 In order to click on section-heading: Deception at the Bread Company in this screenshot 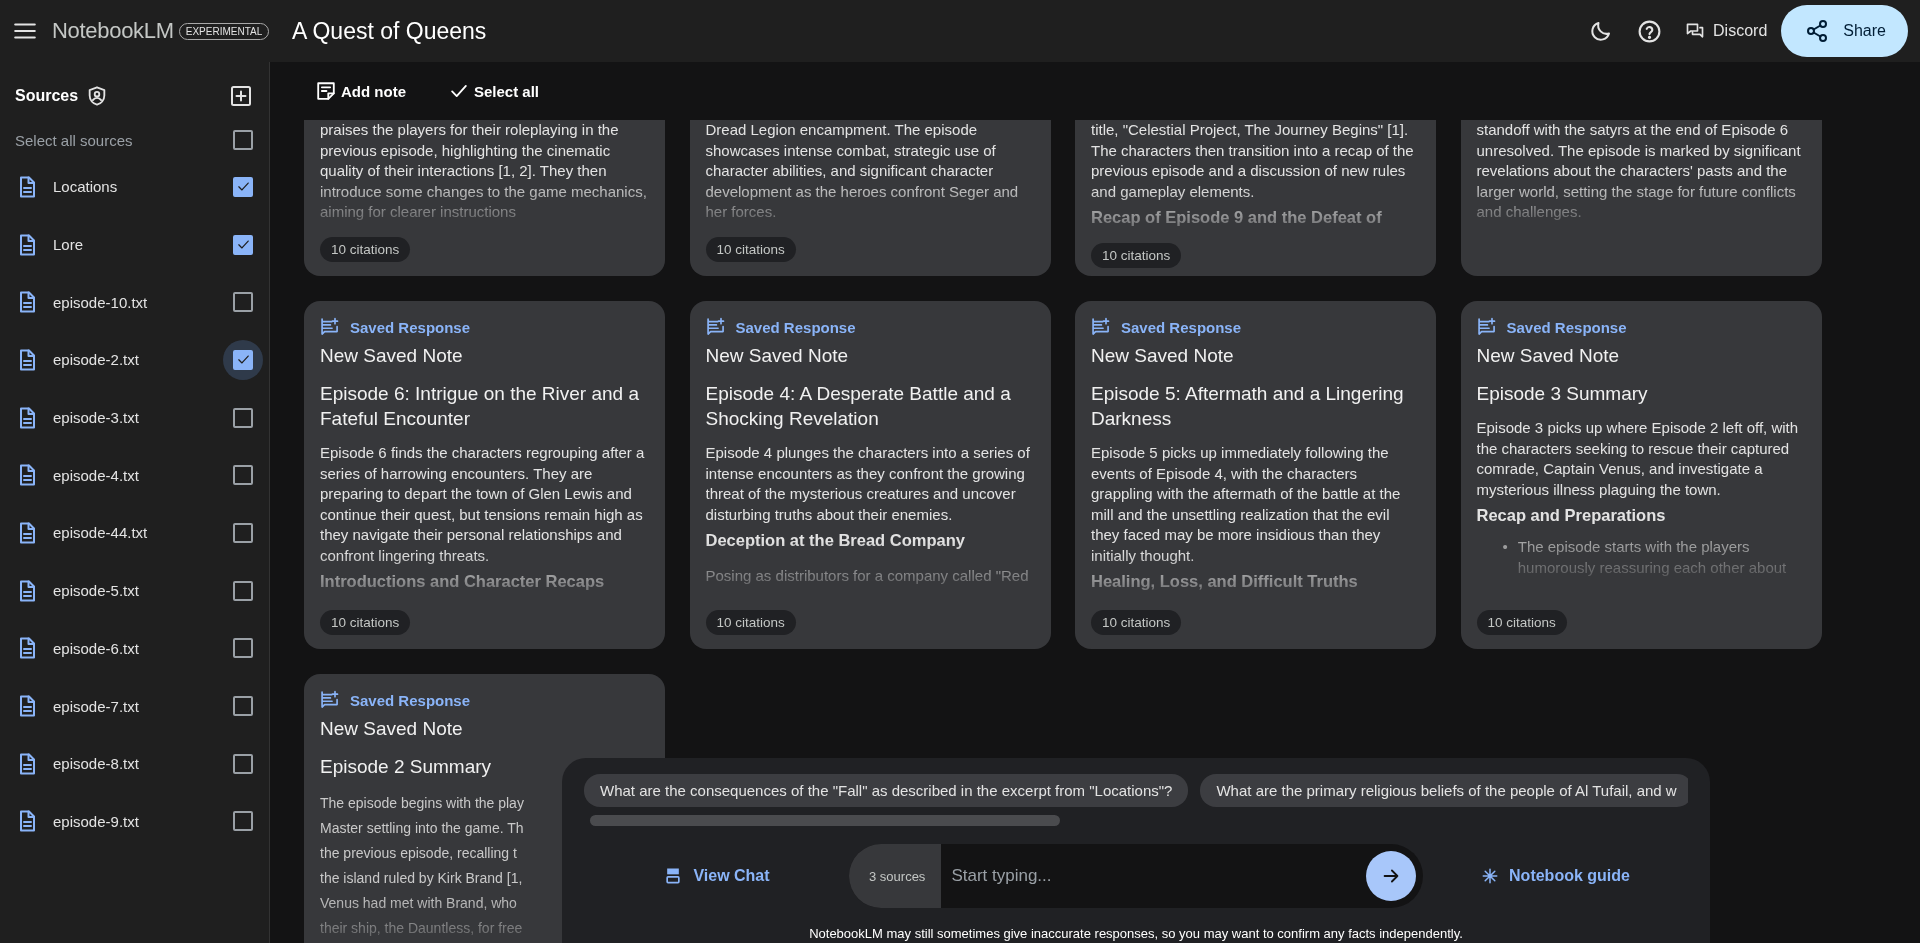, I will do `click(835, 540)`.